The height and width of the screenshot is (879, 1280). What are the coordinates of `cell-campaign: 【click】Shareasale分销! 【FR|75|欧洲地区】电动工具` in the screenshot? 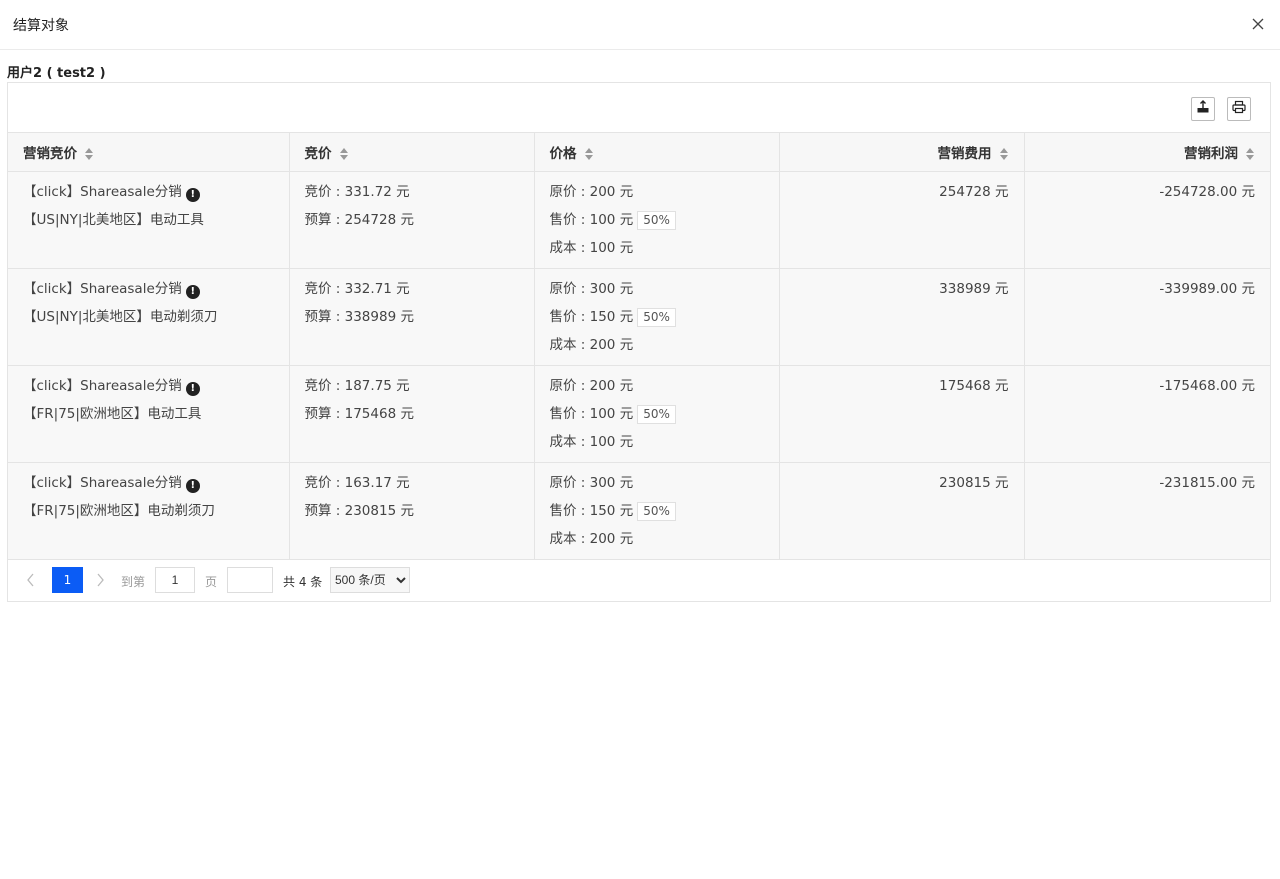 It's located at (149, 414).